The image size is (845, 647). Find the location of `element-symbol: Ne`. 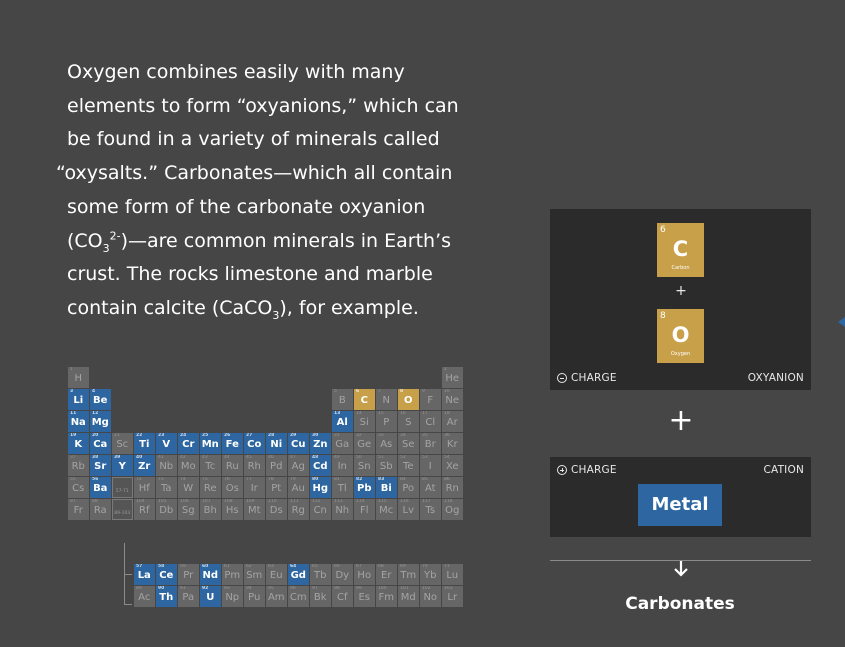

element-symbol: Ne is located at coordinates (452, 400).